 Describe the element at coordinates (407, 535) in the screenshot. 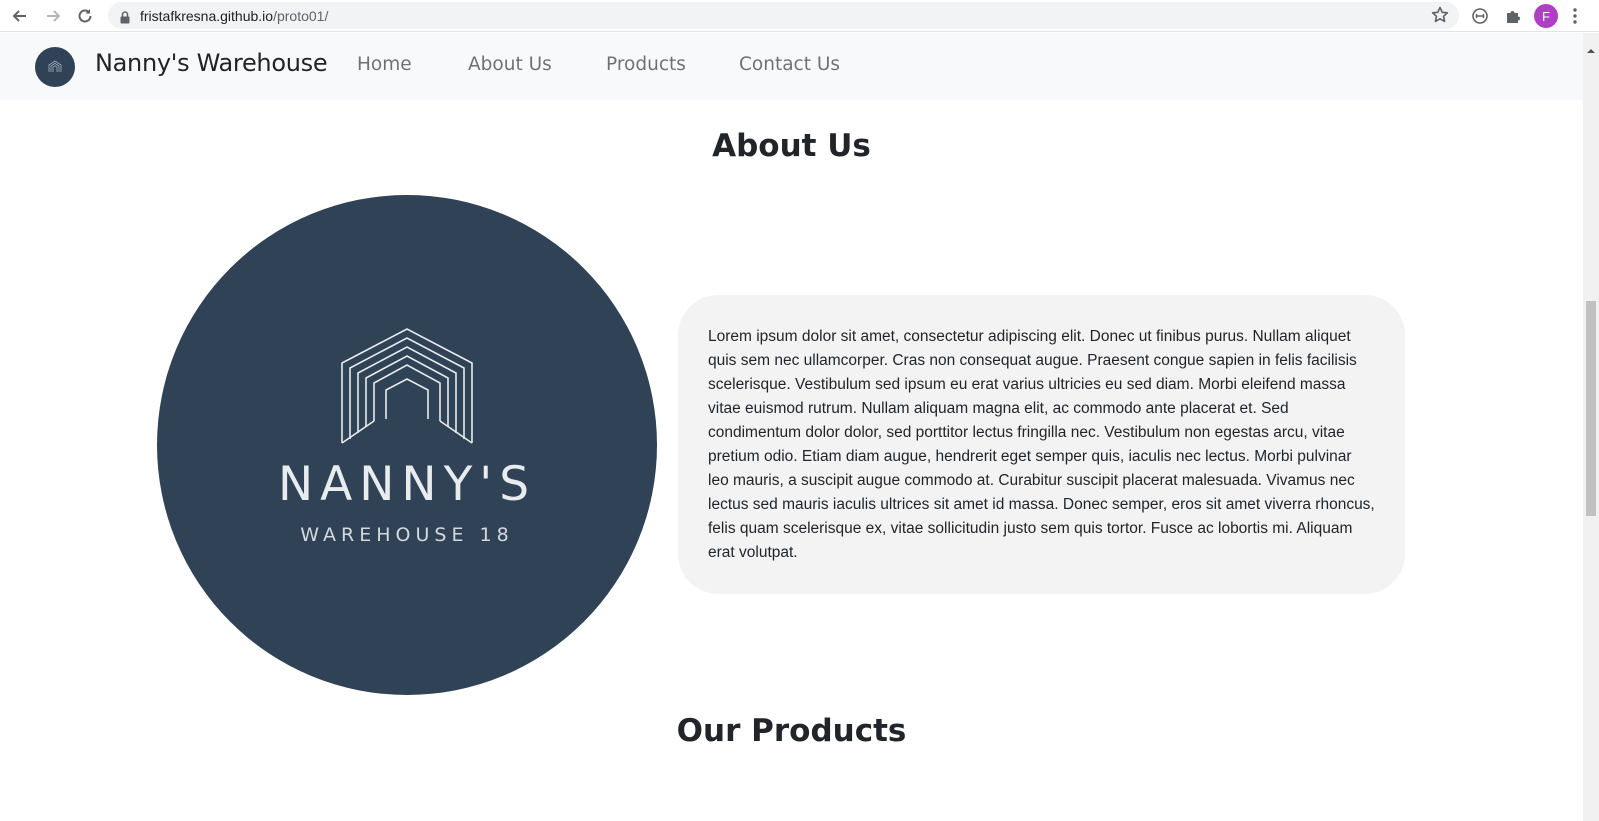

I see `logo-subtitle: WAREHOUSE 18` at that location.